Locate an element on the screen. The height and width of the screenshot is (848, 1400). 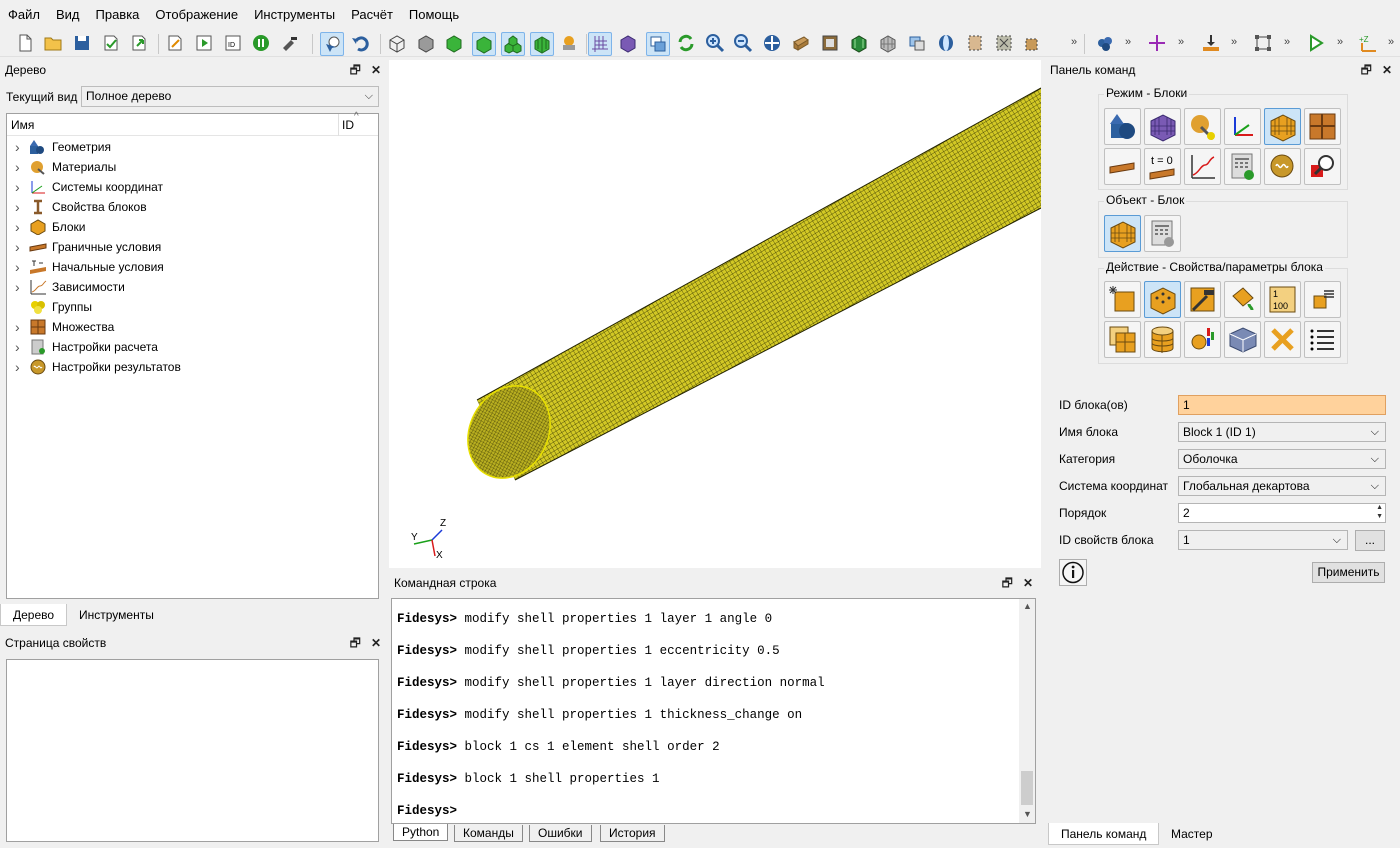
spin-arrows-icon: ▲ ▼ is located at coordinates (1379, 512).